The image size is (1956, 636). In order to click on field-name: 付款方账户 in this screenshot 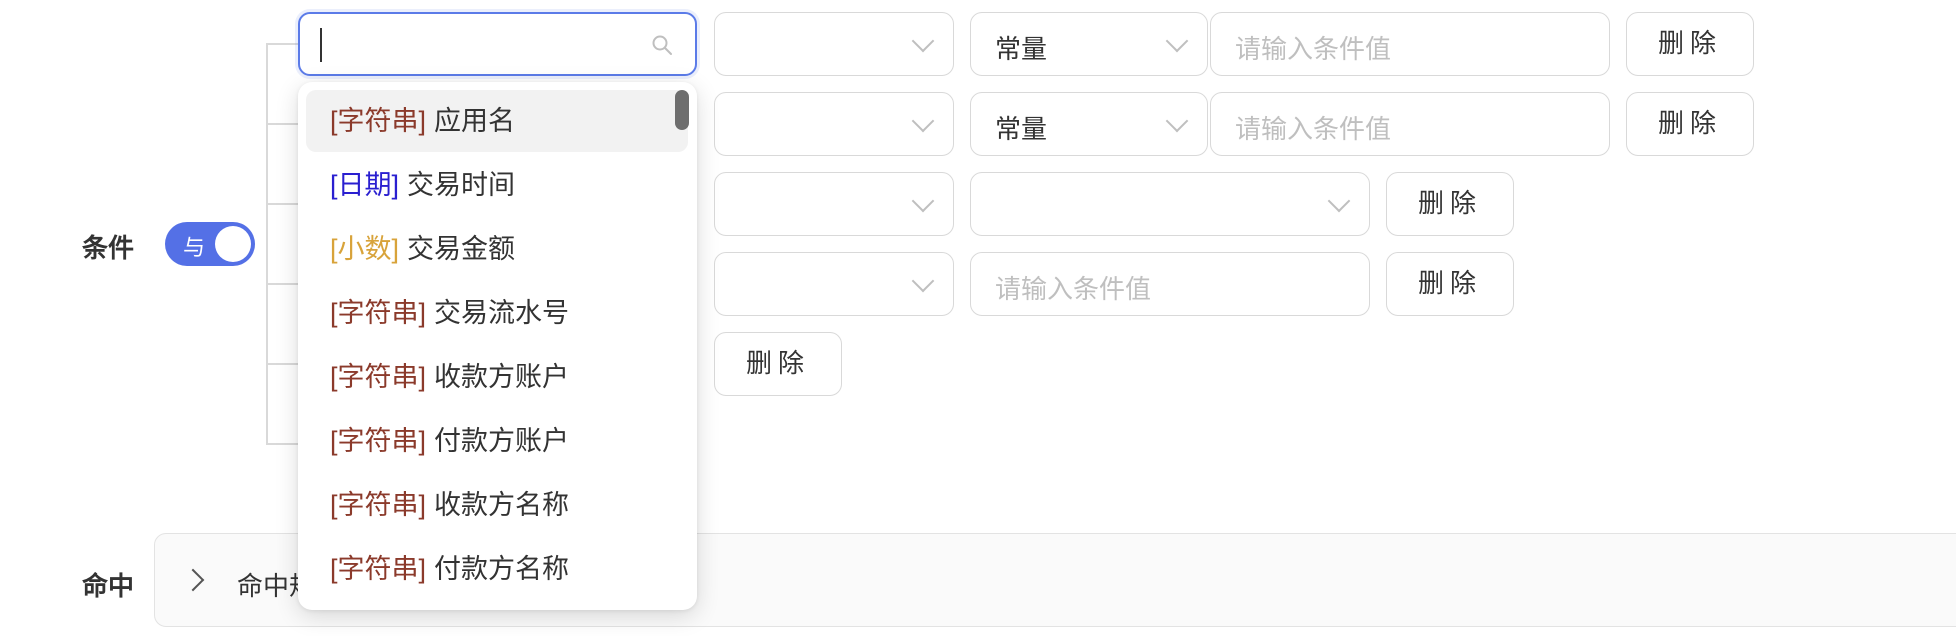, I will do `click(502, 441)`.